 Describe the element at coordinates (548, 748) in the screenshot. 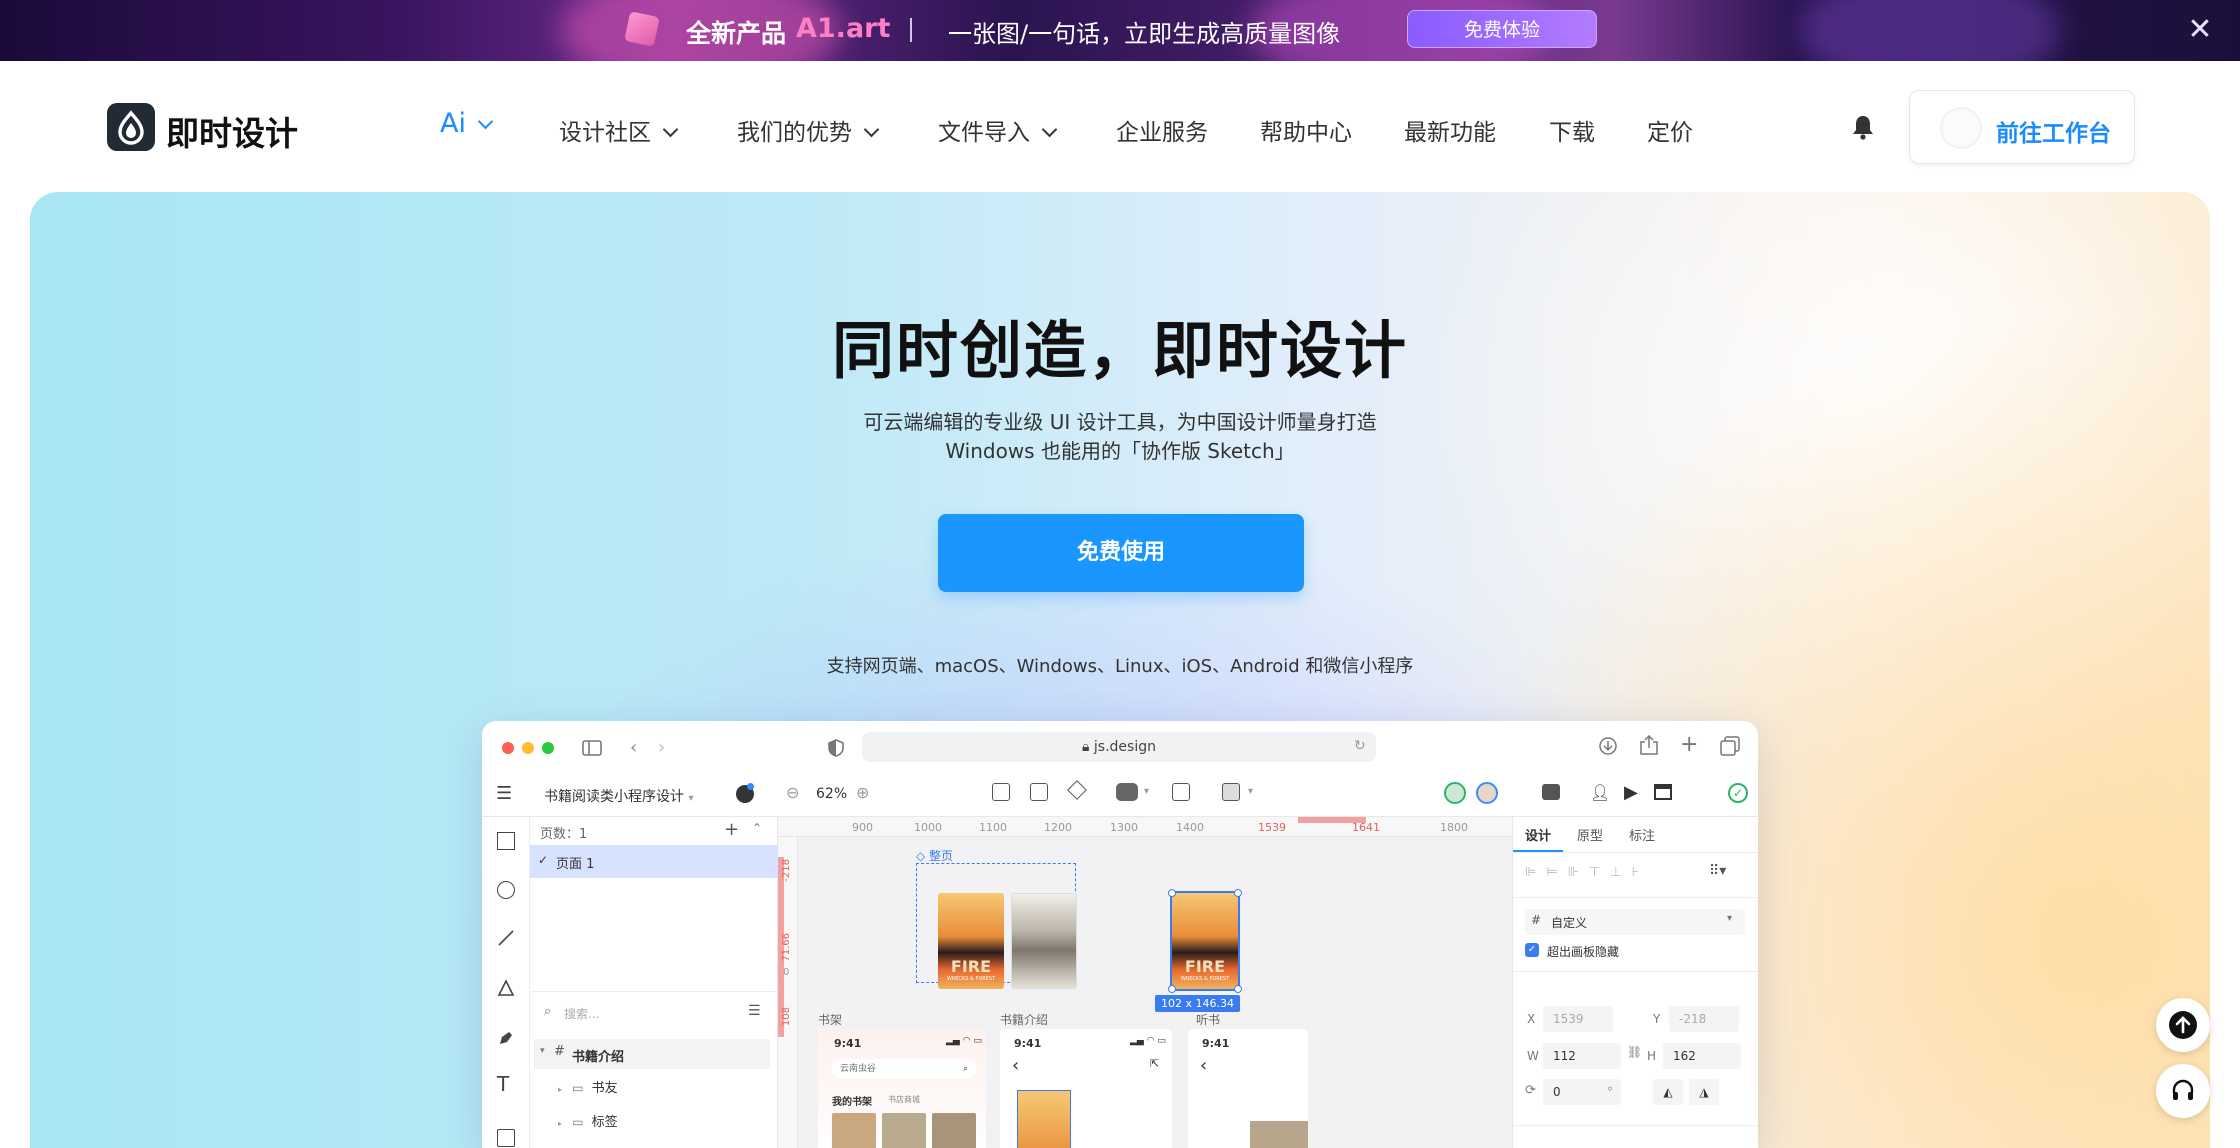

I see `window-zoom-dot` at that location.